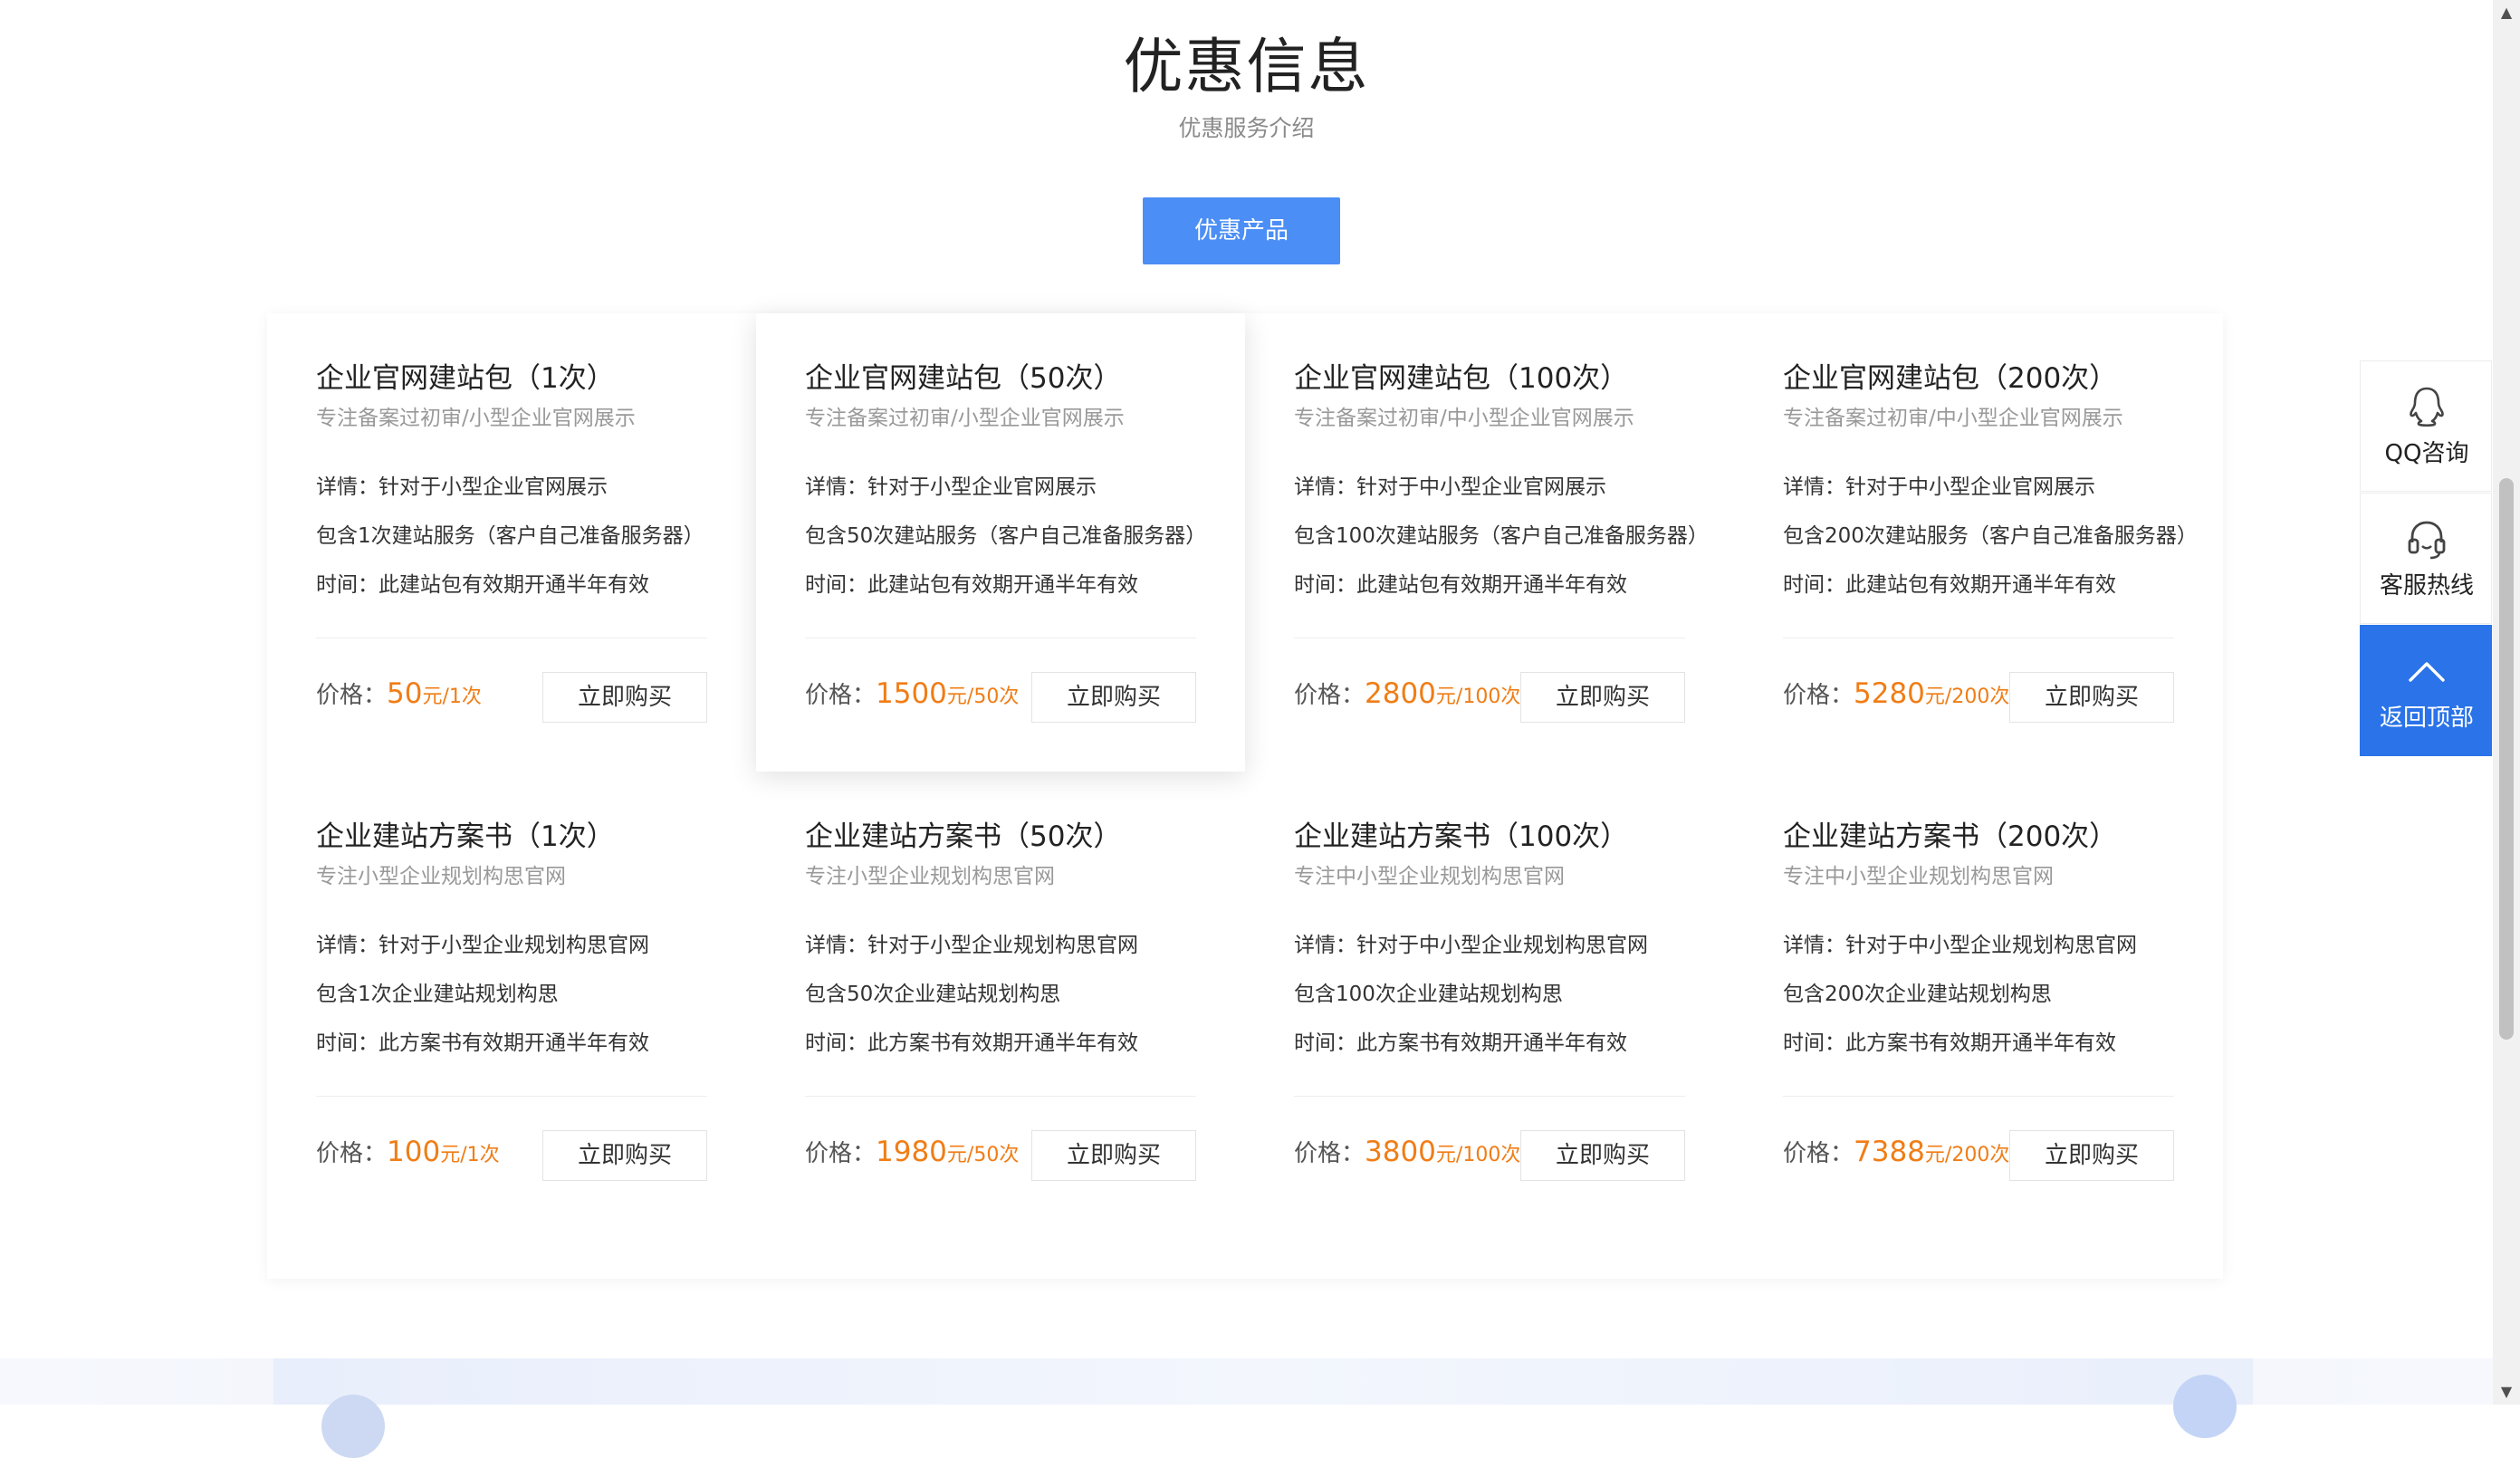 The image size is (2520, 1458). I want to click on card-title: 企业官网建站包（200次）, so click(1950, 378).